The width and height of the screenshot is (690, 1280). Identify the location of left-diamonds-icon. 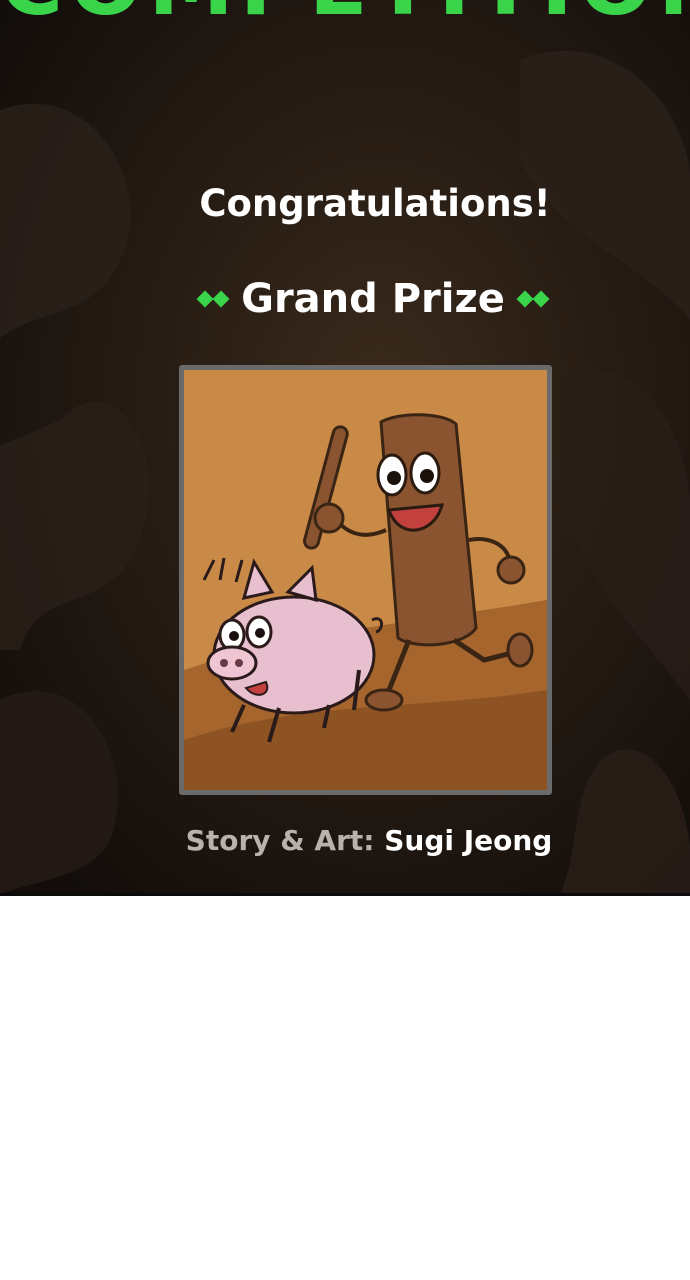
(213, 299).